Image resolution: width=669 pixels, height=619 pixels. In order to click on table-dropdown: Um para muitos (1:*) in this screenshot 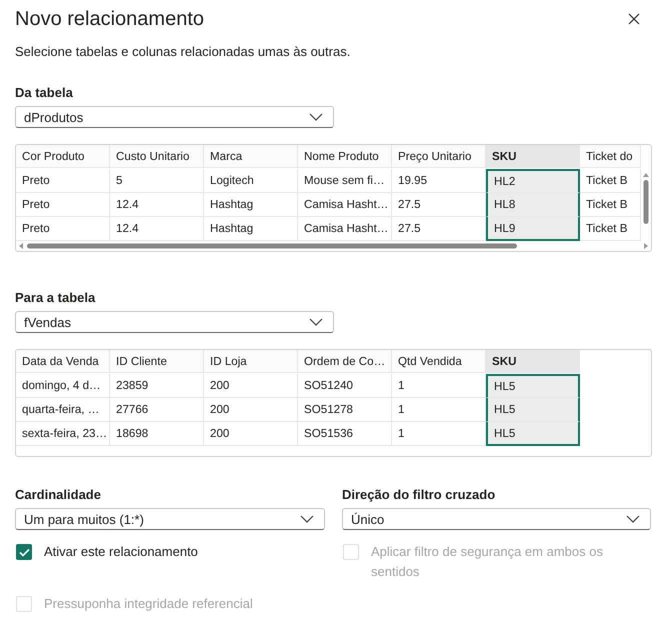, I will do `click(170, 519)`.